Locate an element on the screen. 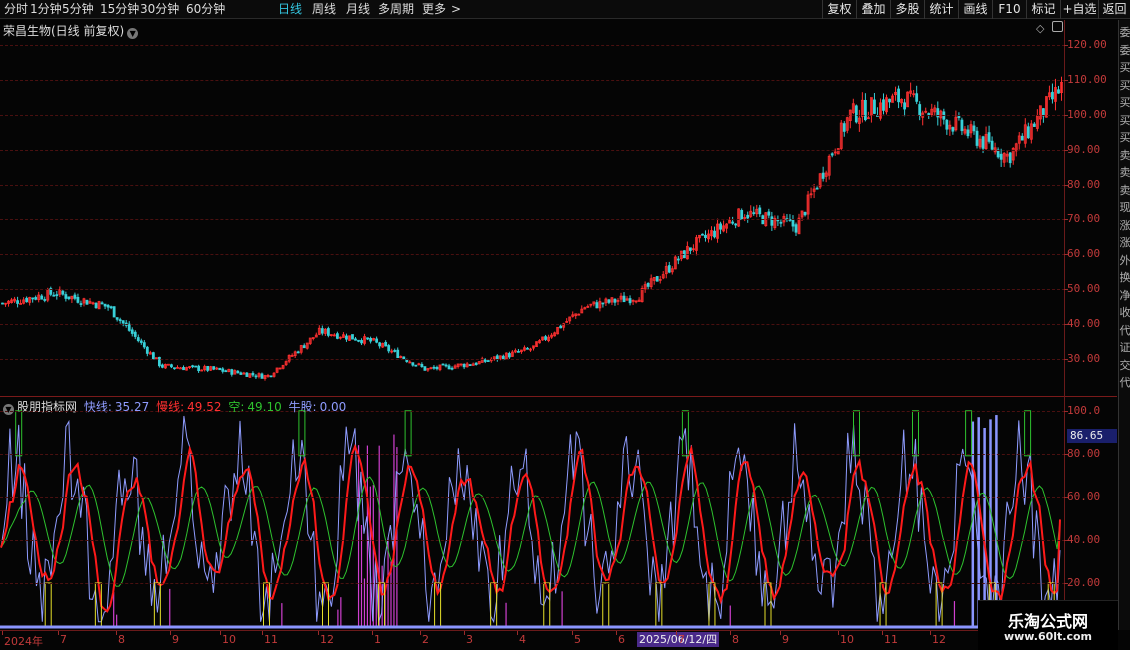 The height and width of the screenshot is (650, 1130). toolbar-button-3: 统计 is located at coordinates (941, 9).